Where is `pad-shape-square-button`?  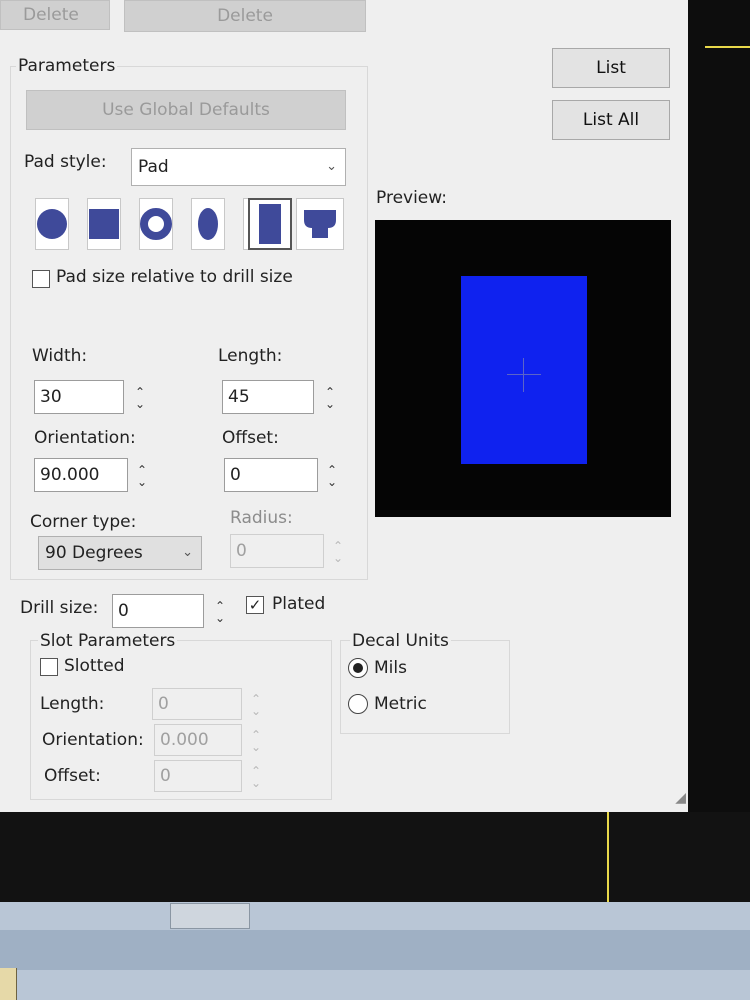 pad-shape-square-button is located at coordinates (104, 224).